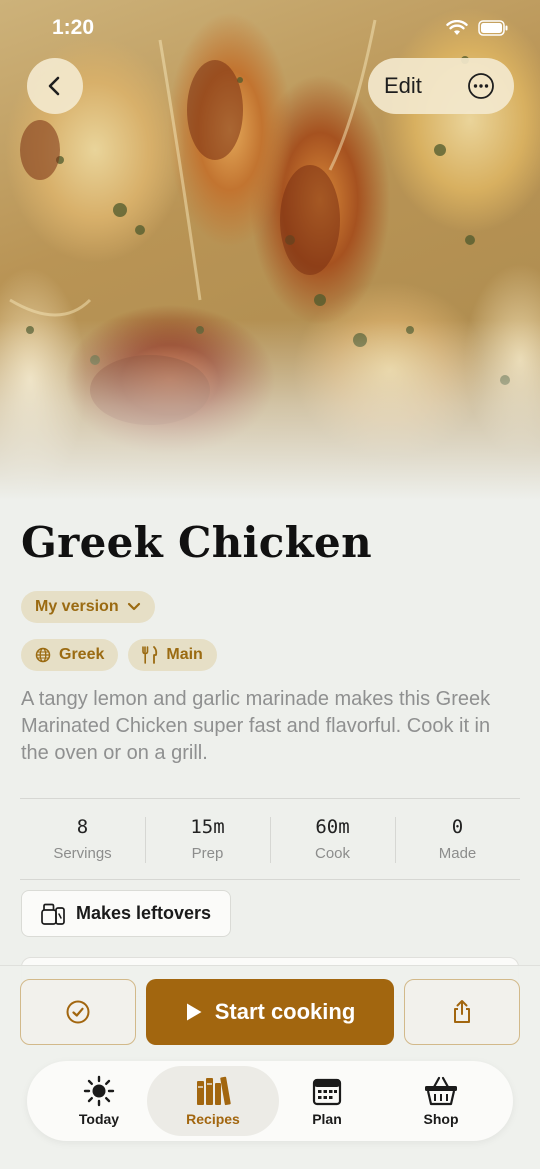 The width and height of the screenshot is (540, 1169). I want to click on leftovers-label: Makes leftovers, so click(144, 913).